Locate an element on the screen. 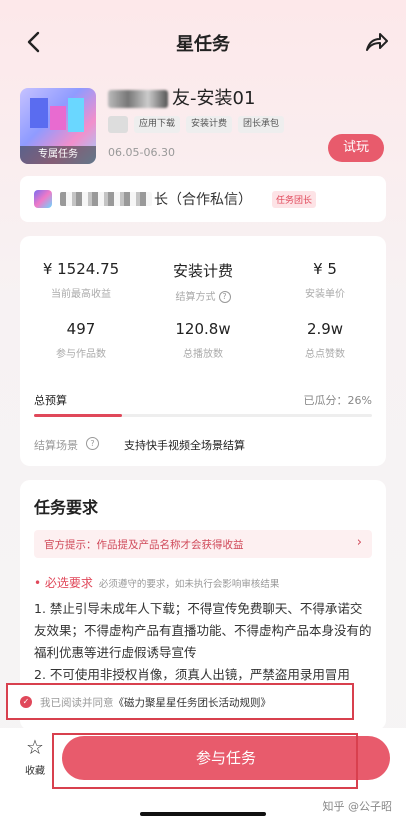 This screenshot has height=827, width=406. stat-value: 120.8w is located at coordinates (203, 329).